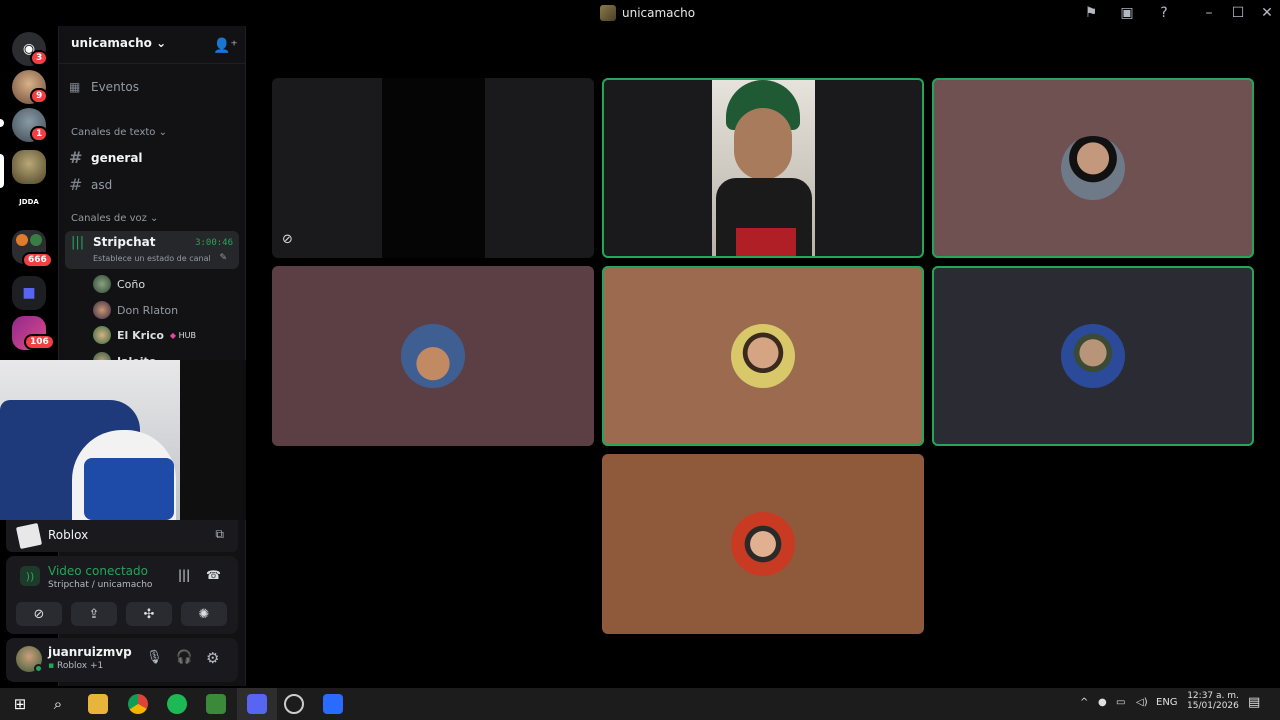 The height and width of the screenshot is (720, 1280). I want to click on channel-general: # general, so click(106, 157).